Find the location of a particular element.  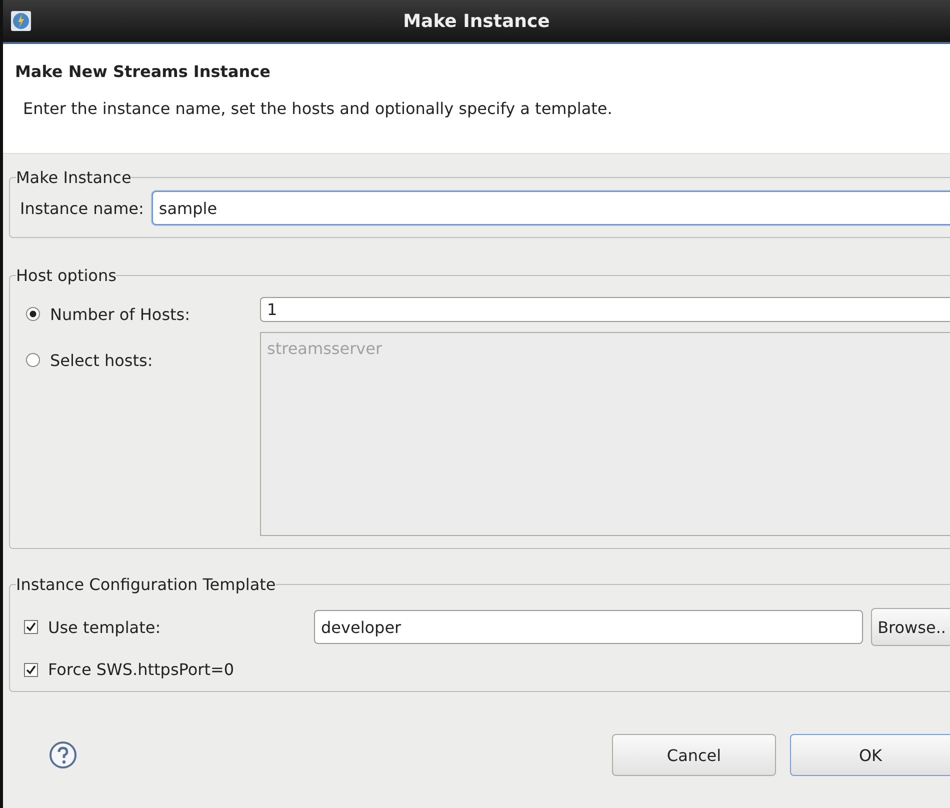

template-field: developer is located at coordinates (588, 627).